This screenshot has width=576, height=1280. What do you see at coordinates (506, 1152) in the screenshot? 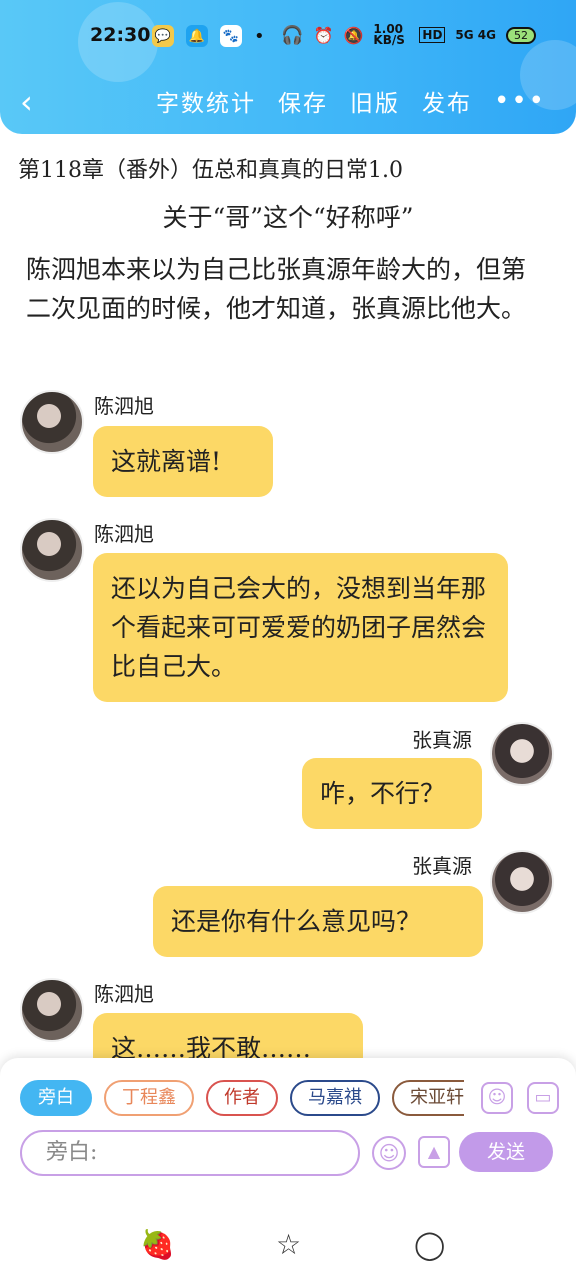
I see `send-button: 发送` at bounding box center [506, 1152].